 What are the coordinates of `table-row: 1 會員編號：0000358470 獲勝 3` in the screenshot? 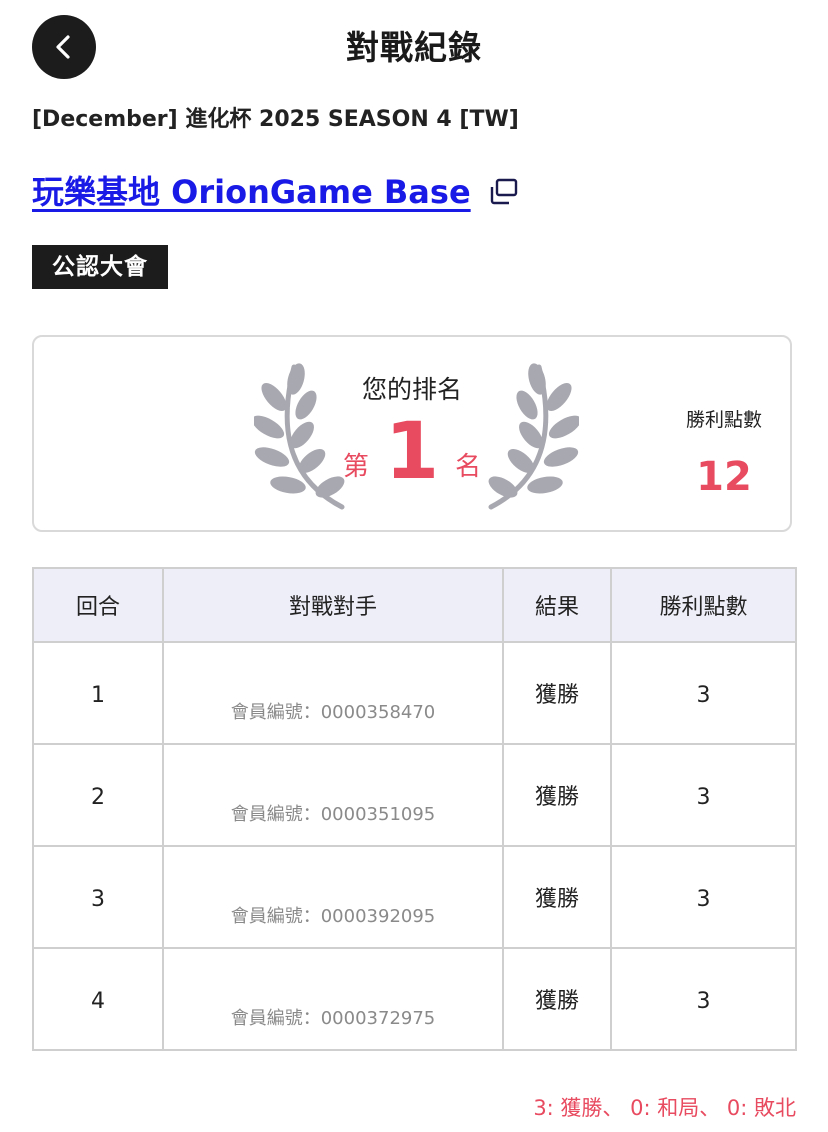 It's located at (414, 693).